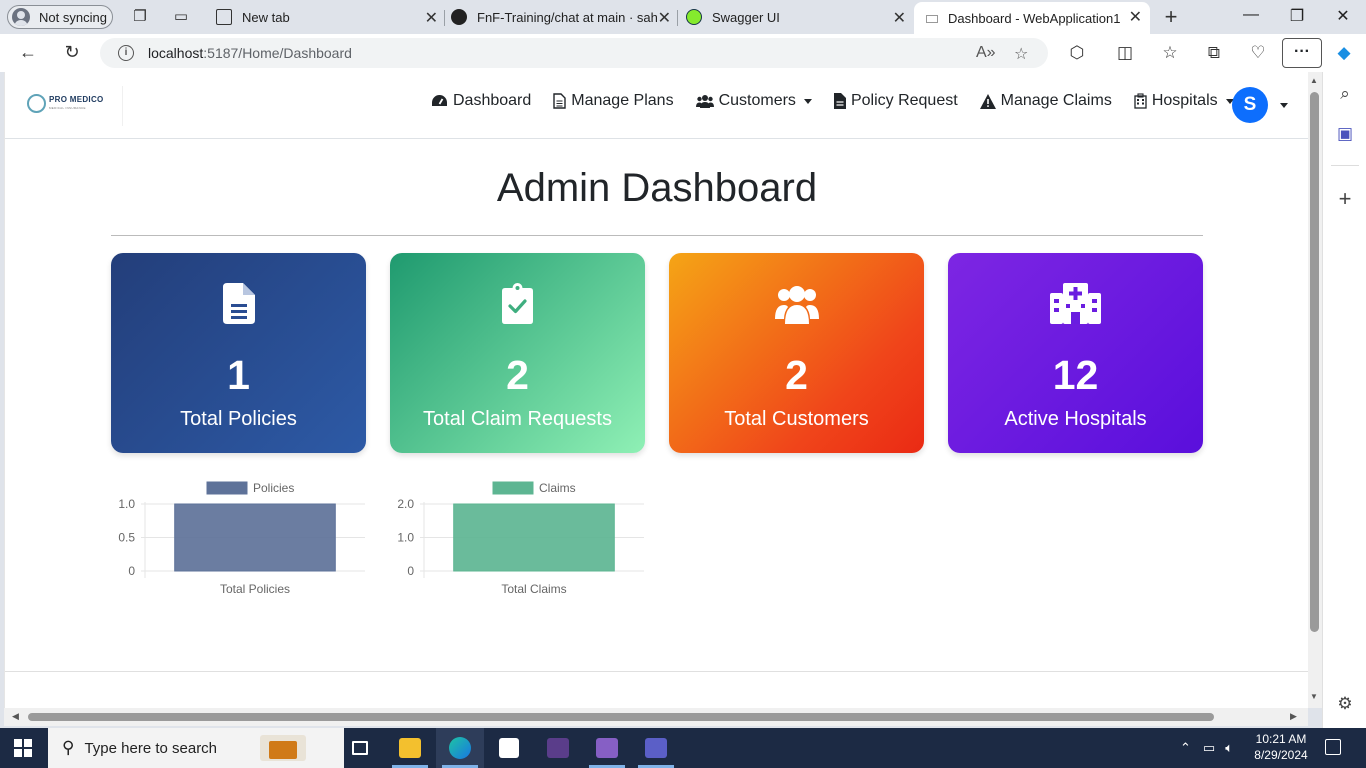  What do you see at coordinates (1345, 198) in the screenshot?
I see `add-sidebar-app-icon: +` at bounding box center [1345, 198].